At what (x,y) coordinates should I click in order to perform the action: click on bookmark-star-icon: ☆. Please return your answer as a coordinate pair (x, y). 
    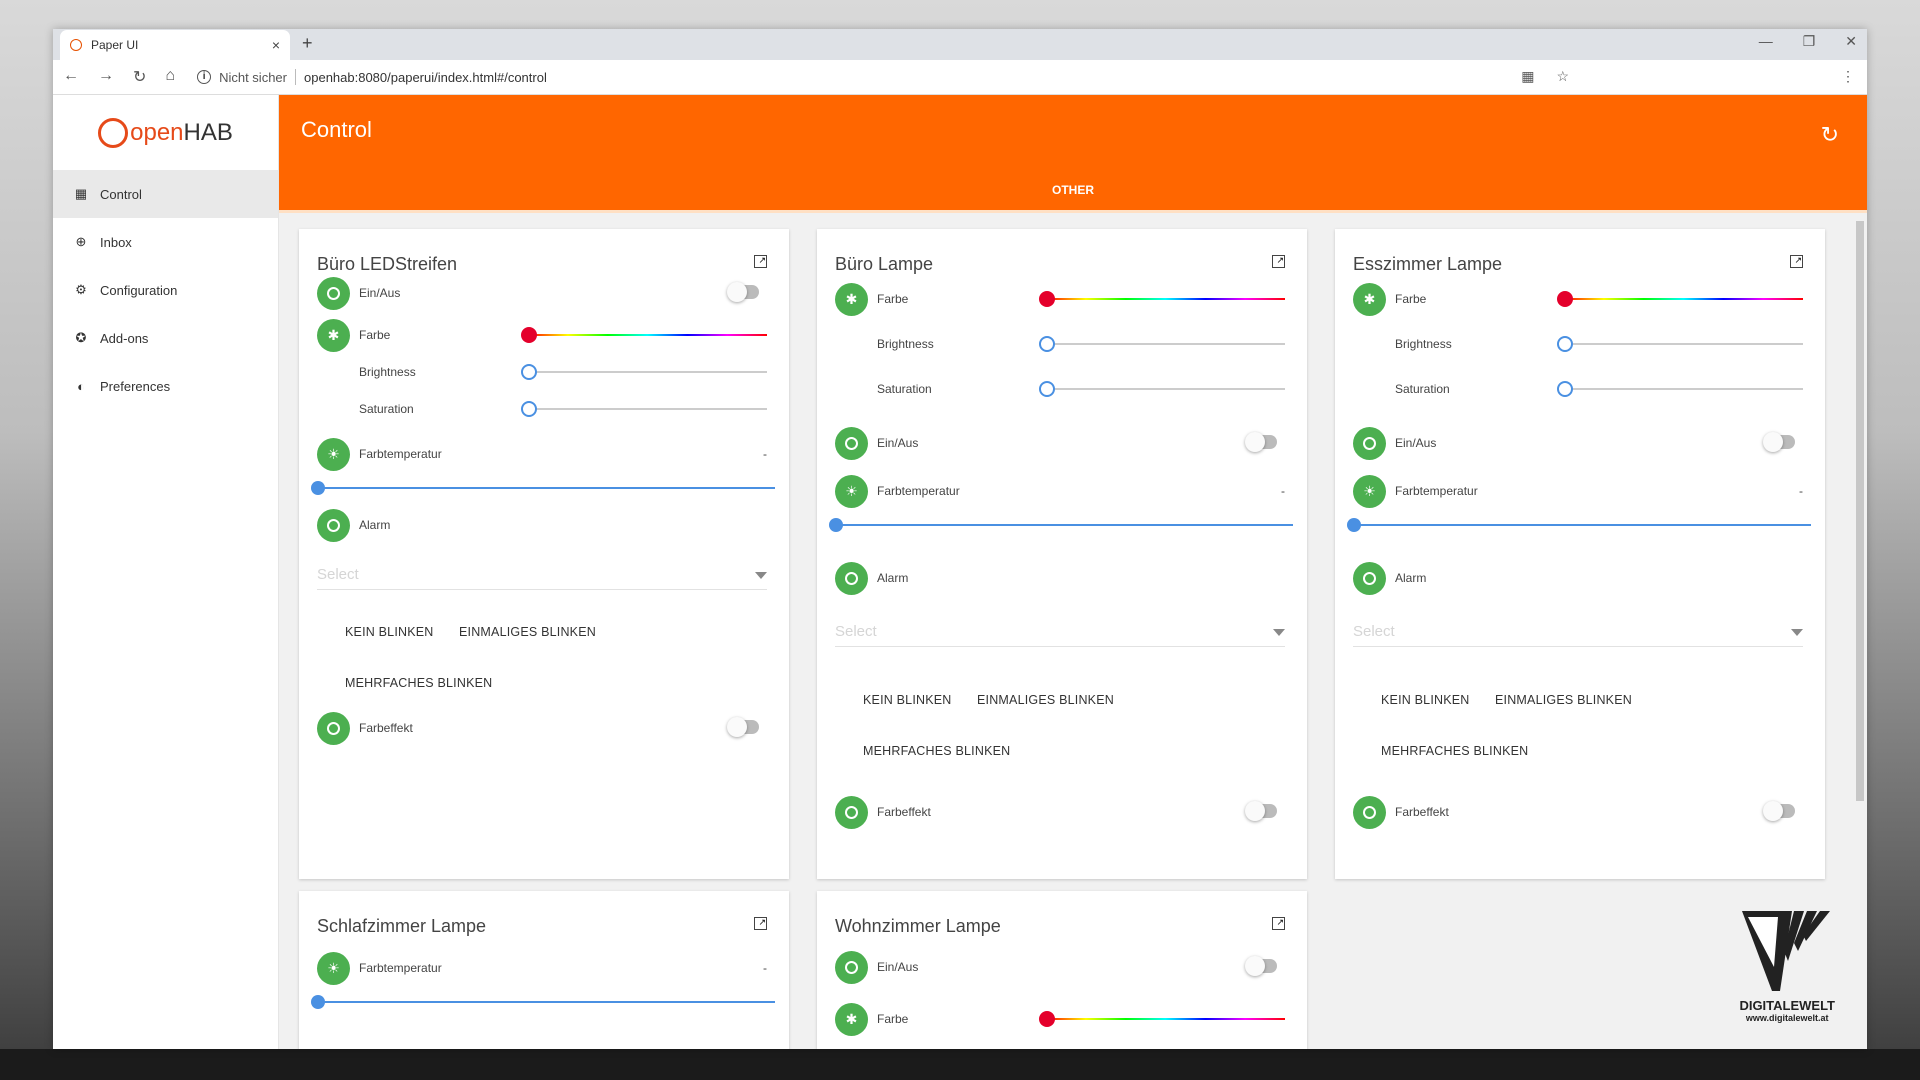
    Looking at the image, I should click on (1562, 76).